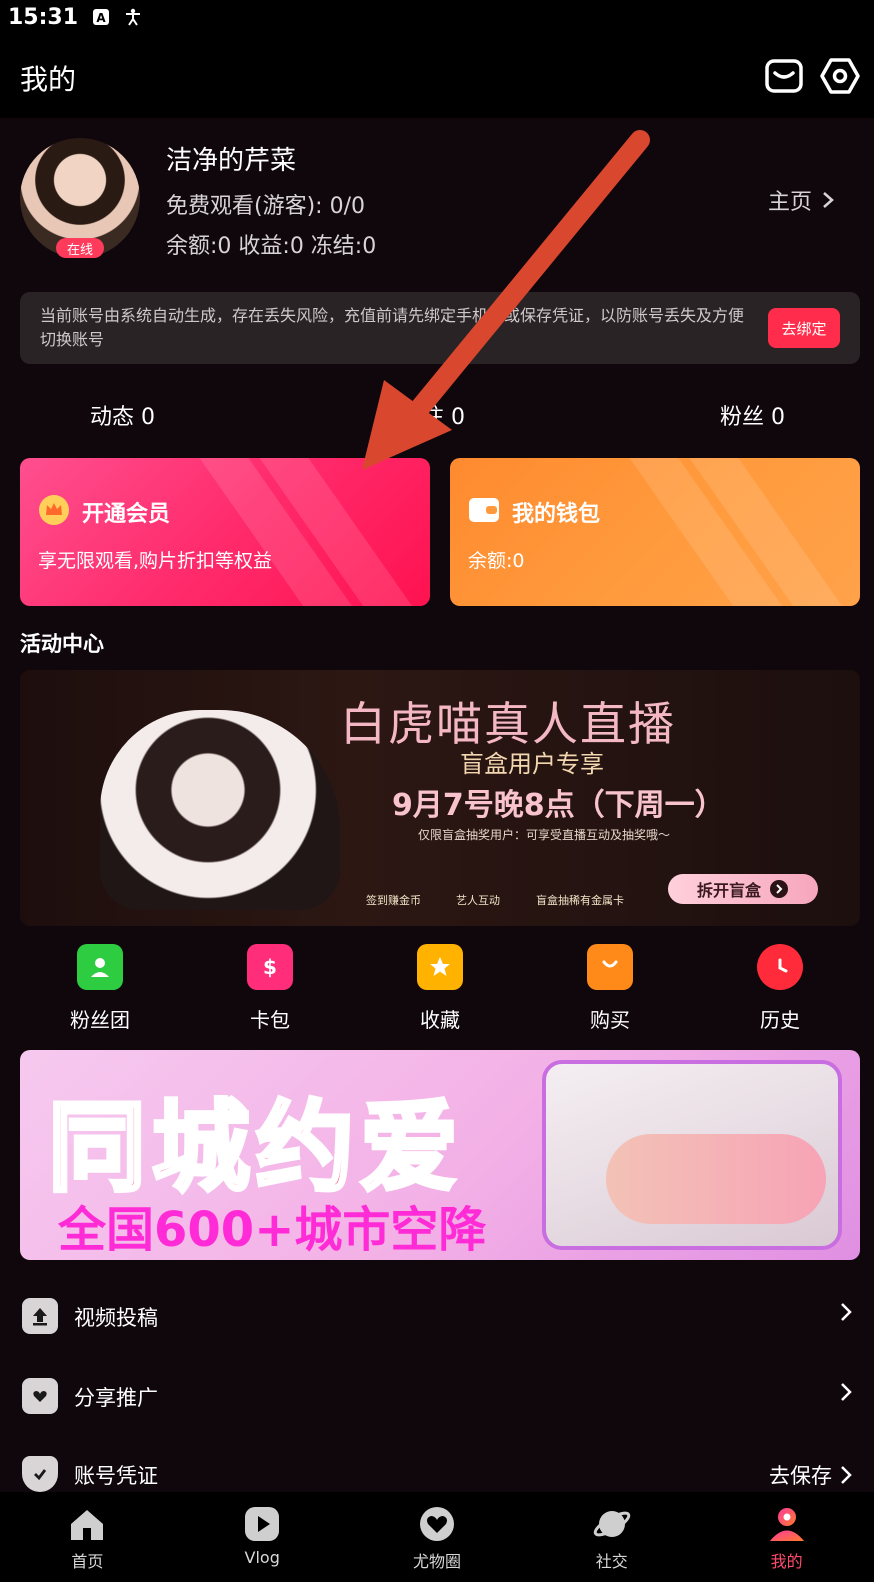  What do you see at coordinates (437, 17) in the screenshot?
I see `status-bar: 15:31 A` at bounding box center [437, 17].